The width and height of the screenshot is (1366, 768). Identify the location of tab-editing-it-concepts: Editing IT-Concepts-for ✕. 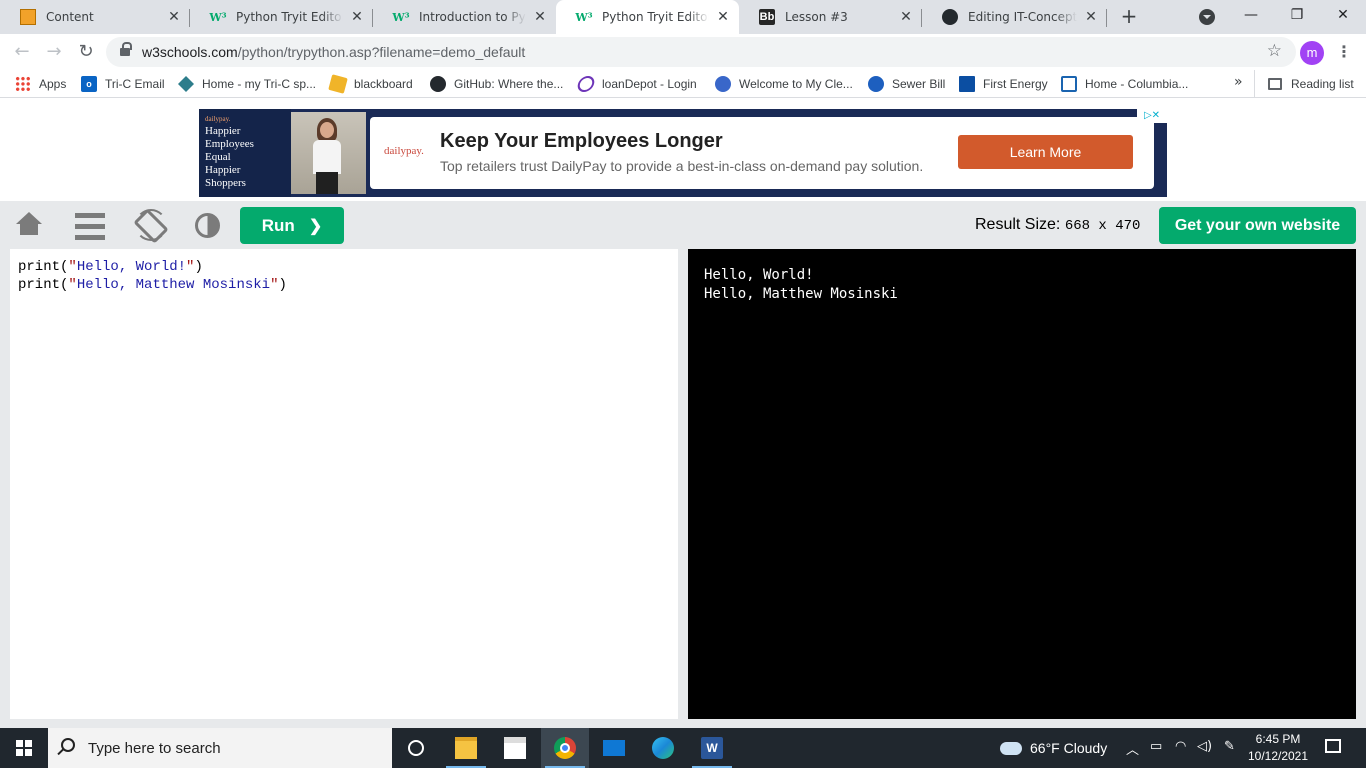
(1014, 17).